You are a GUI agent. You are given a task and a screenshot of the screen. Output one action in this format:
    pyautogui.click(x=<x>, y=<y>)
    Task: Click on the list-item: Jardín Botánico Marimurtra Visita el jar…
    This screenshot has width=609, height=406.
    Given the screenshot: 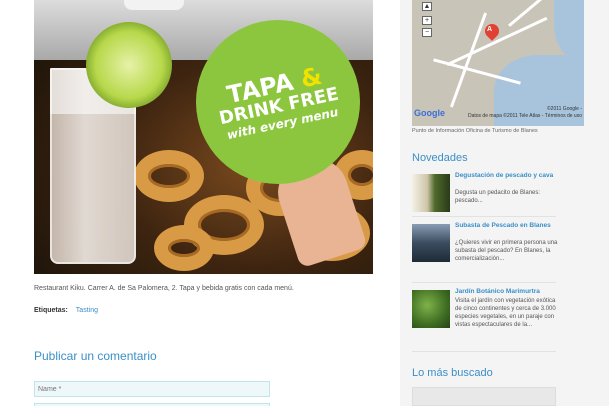 What is the action you would take?
    pyautogui.click(x=487, y=318)
    